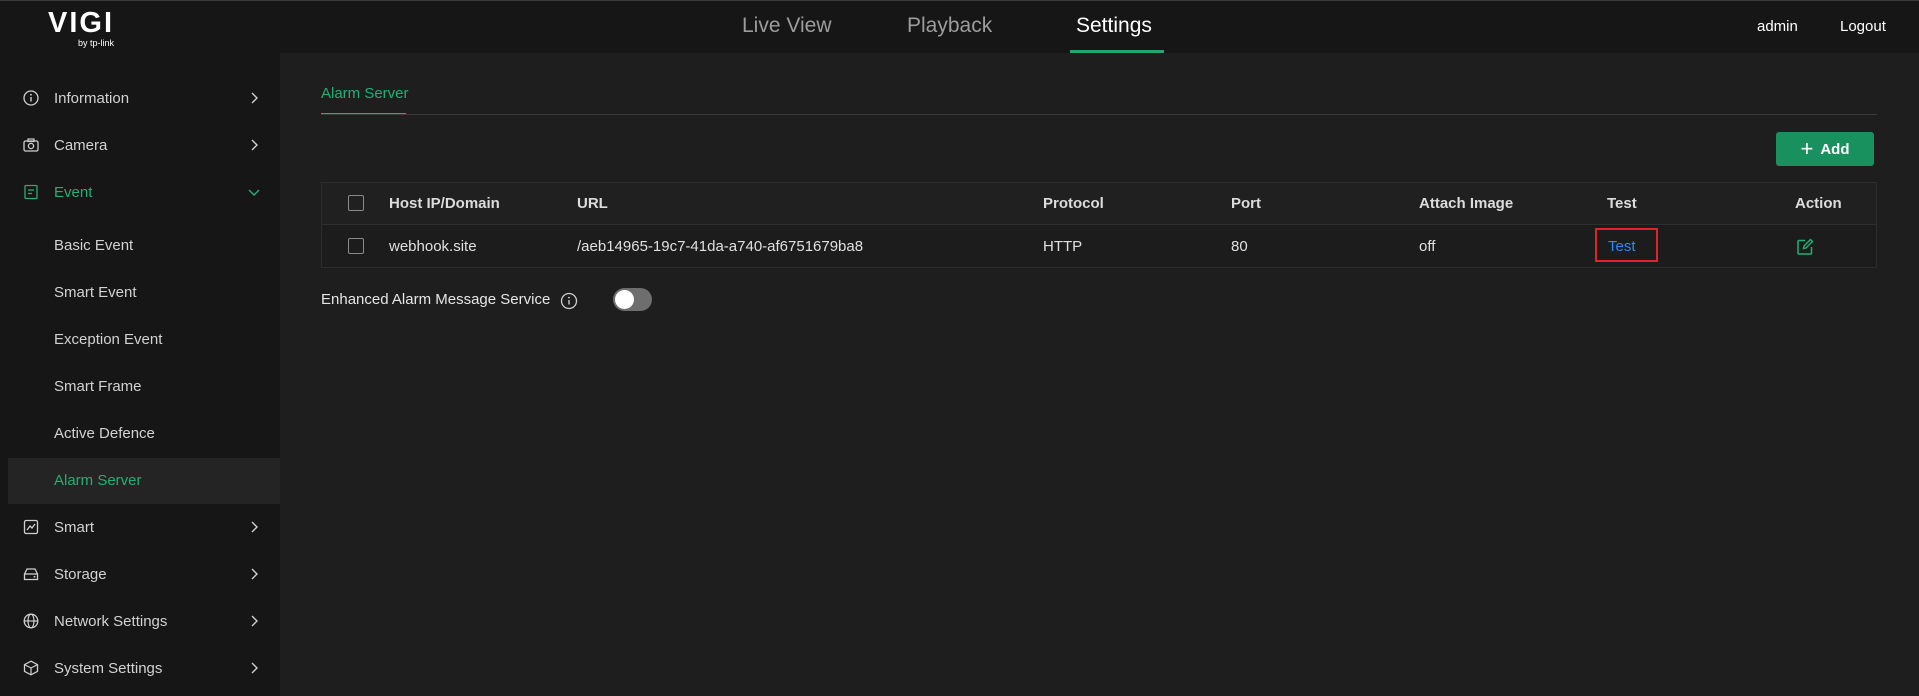 The height and width of the screenshot is (696, 1919). I want to click on cell-protocol: HTTP, so click(1063, 246).